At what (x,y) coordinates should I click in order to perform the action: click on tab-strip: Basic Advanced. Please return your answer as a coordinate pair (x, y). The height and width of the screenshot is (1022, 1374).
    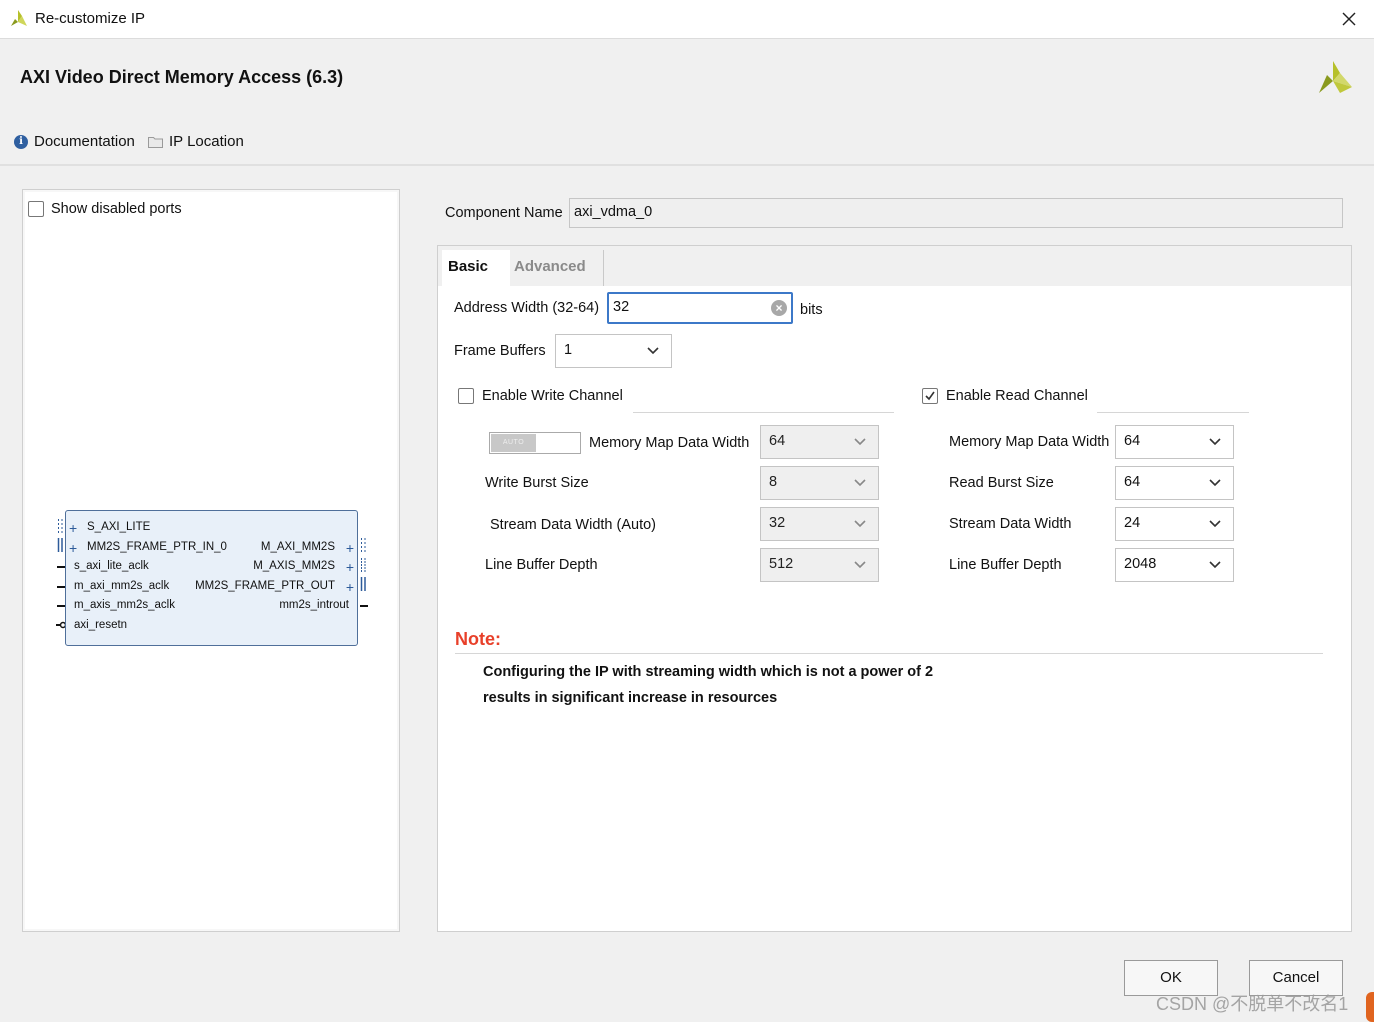
    Looking at the image, I should click on (894, 266).